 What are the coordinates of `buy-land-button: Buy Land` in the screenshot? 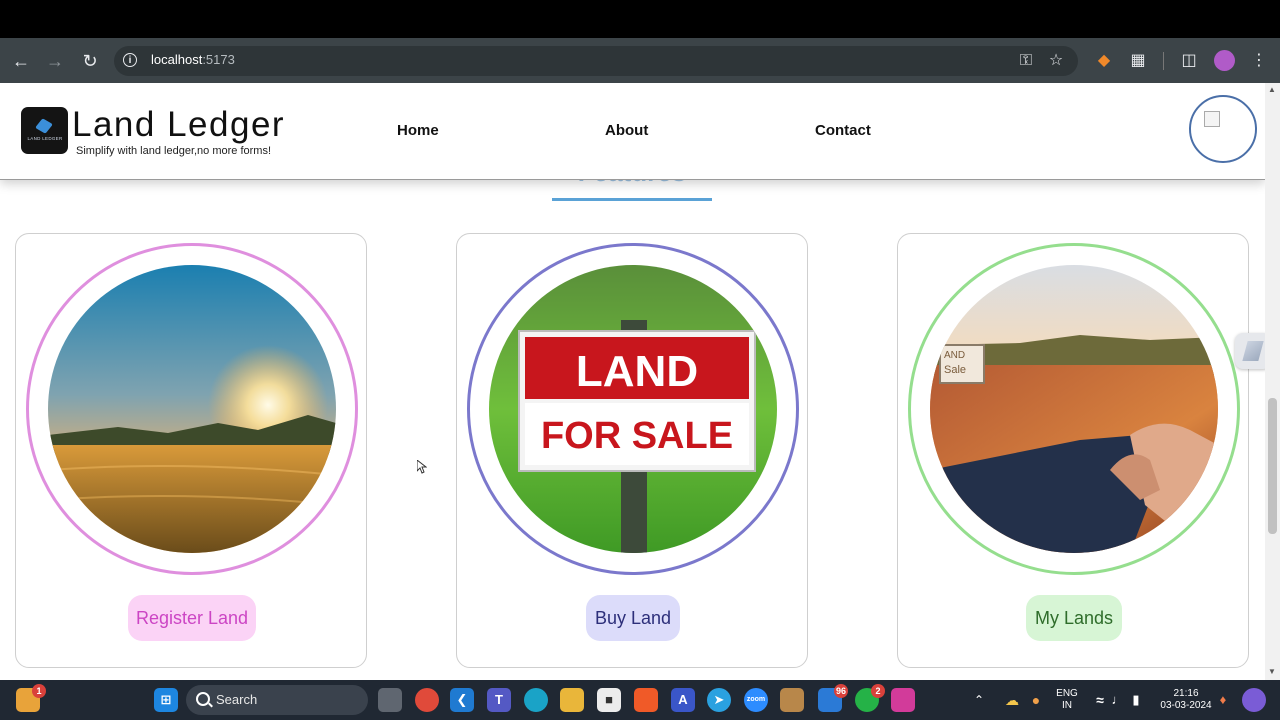 It's located at (633, 618).